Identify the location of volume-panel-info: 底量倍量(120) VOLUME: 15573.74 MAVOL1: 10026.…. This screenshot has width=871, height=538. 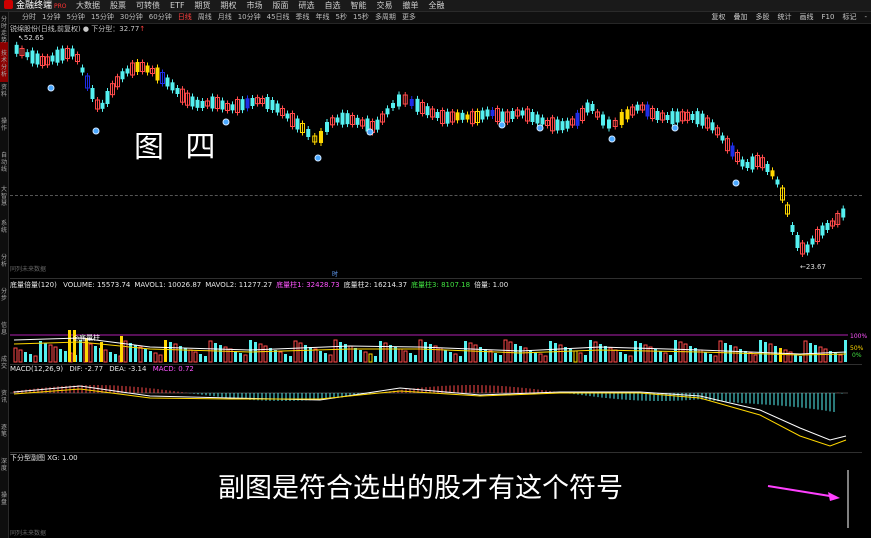
(261, 285).